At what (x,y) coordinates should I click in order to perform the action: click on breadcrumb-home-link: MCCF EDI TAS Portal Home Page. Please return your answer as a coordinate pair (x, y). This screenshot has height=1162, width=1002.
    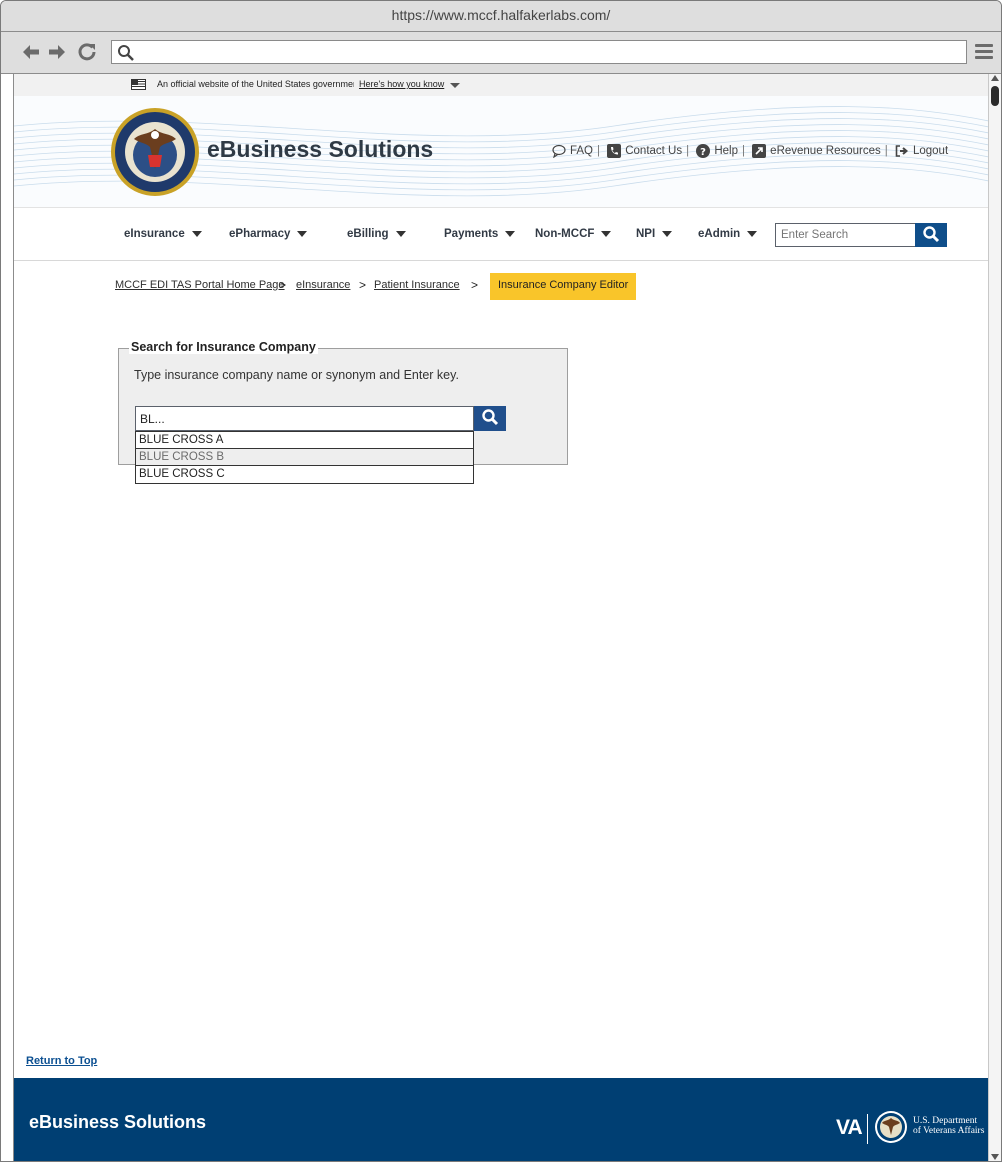
    Looking at the image, I should click on (200, 285).